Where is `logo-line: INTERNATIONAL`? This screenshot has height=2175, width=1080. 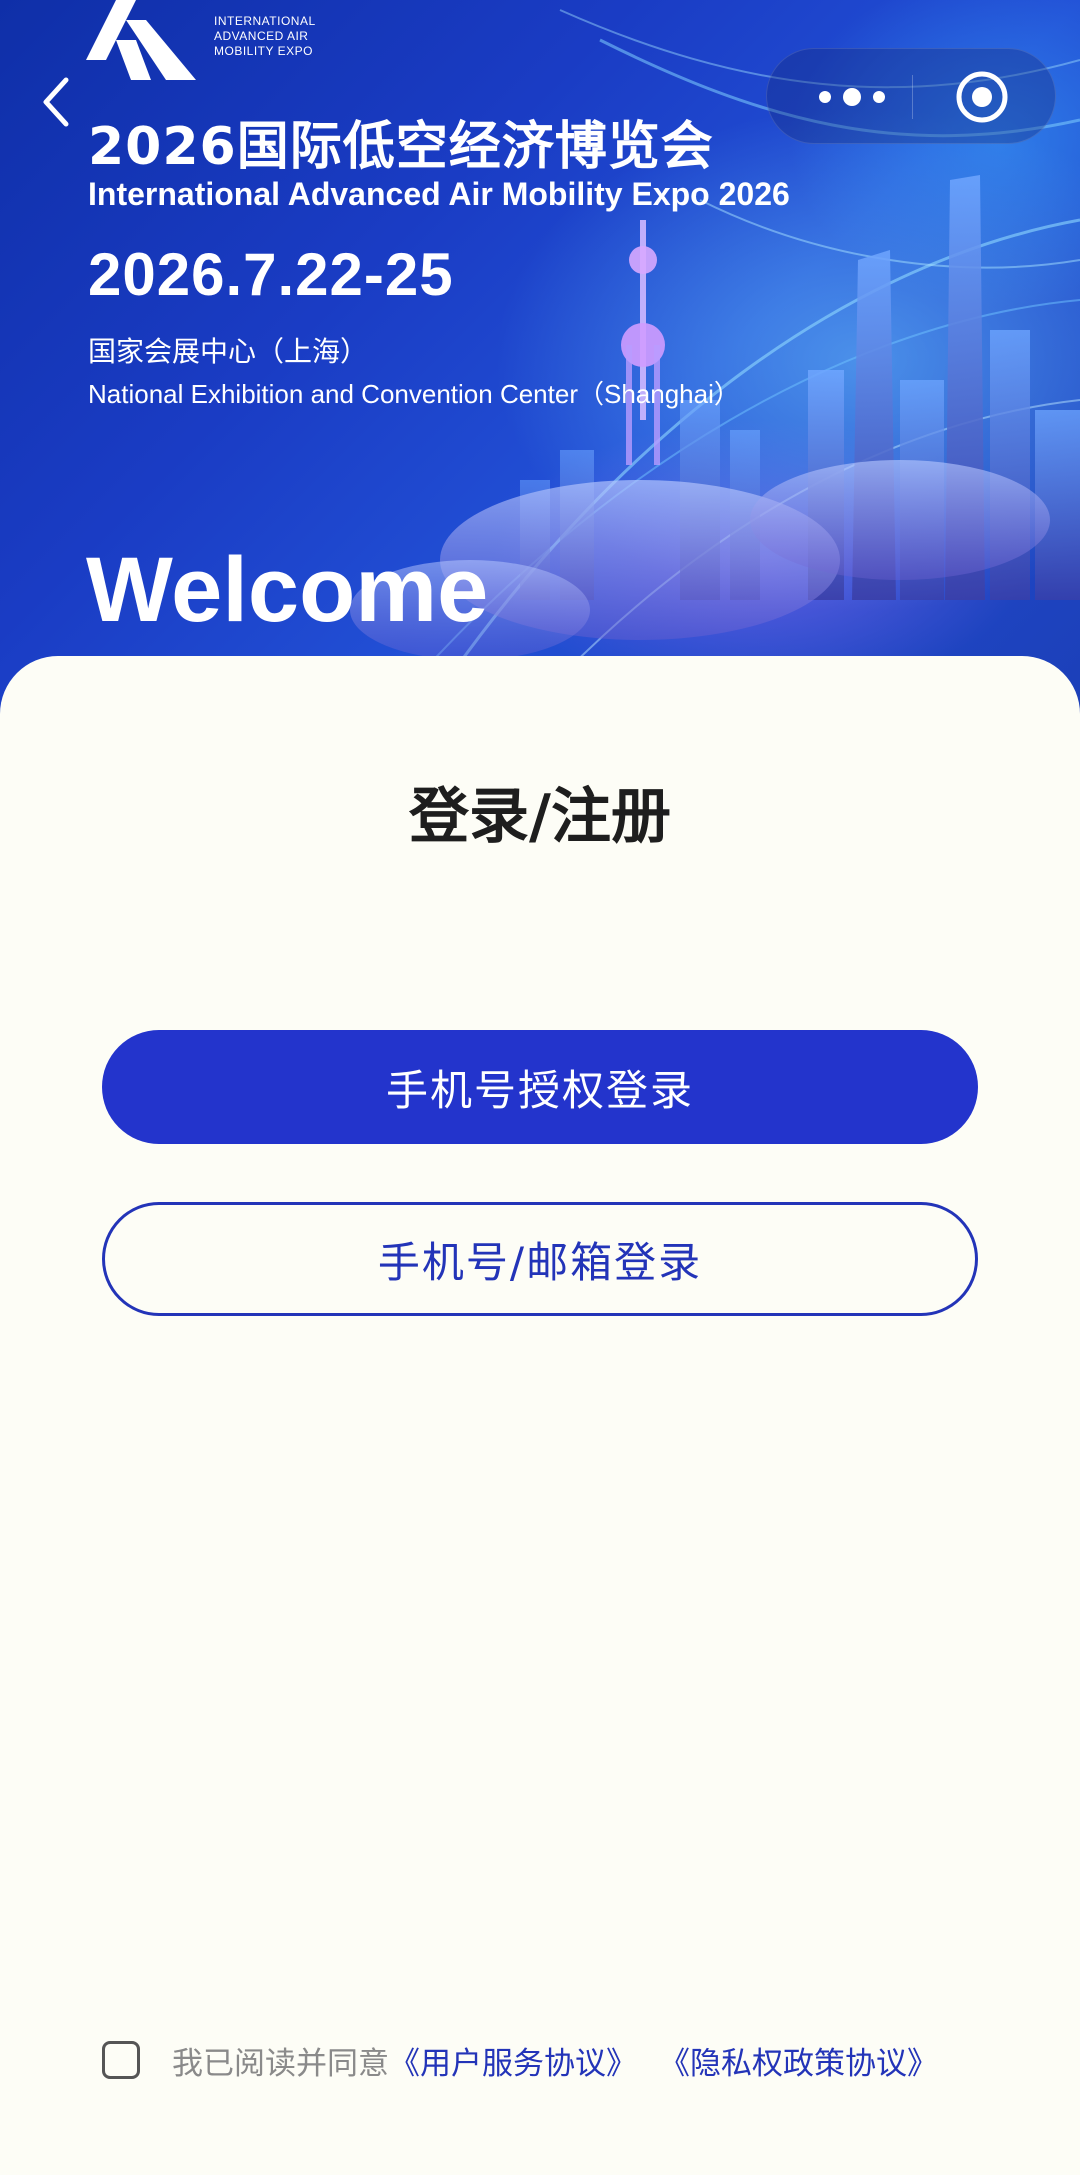
logo-line: INTERNATIONAL is located at coordinates (265, 21).